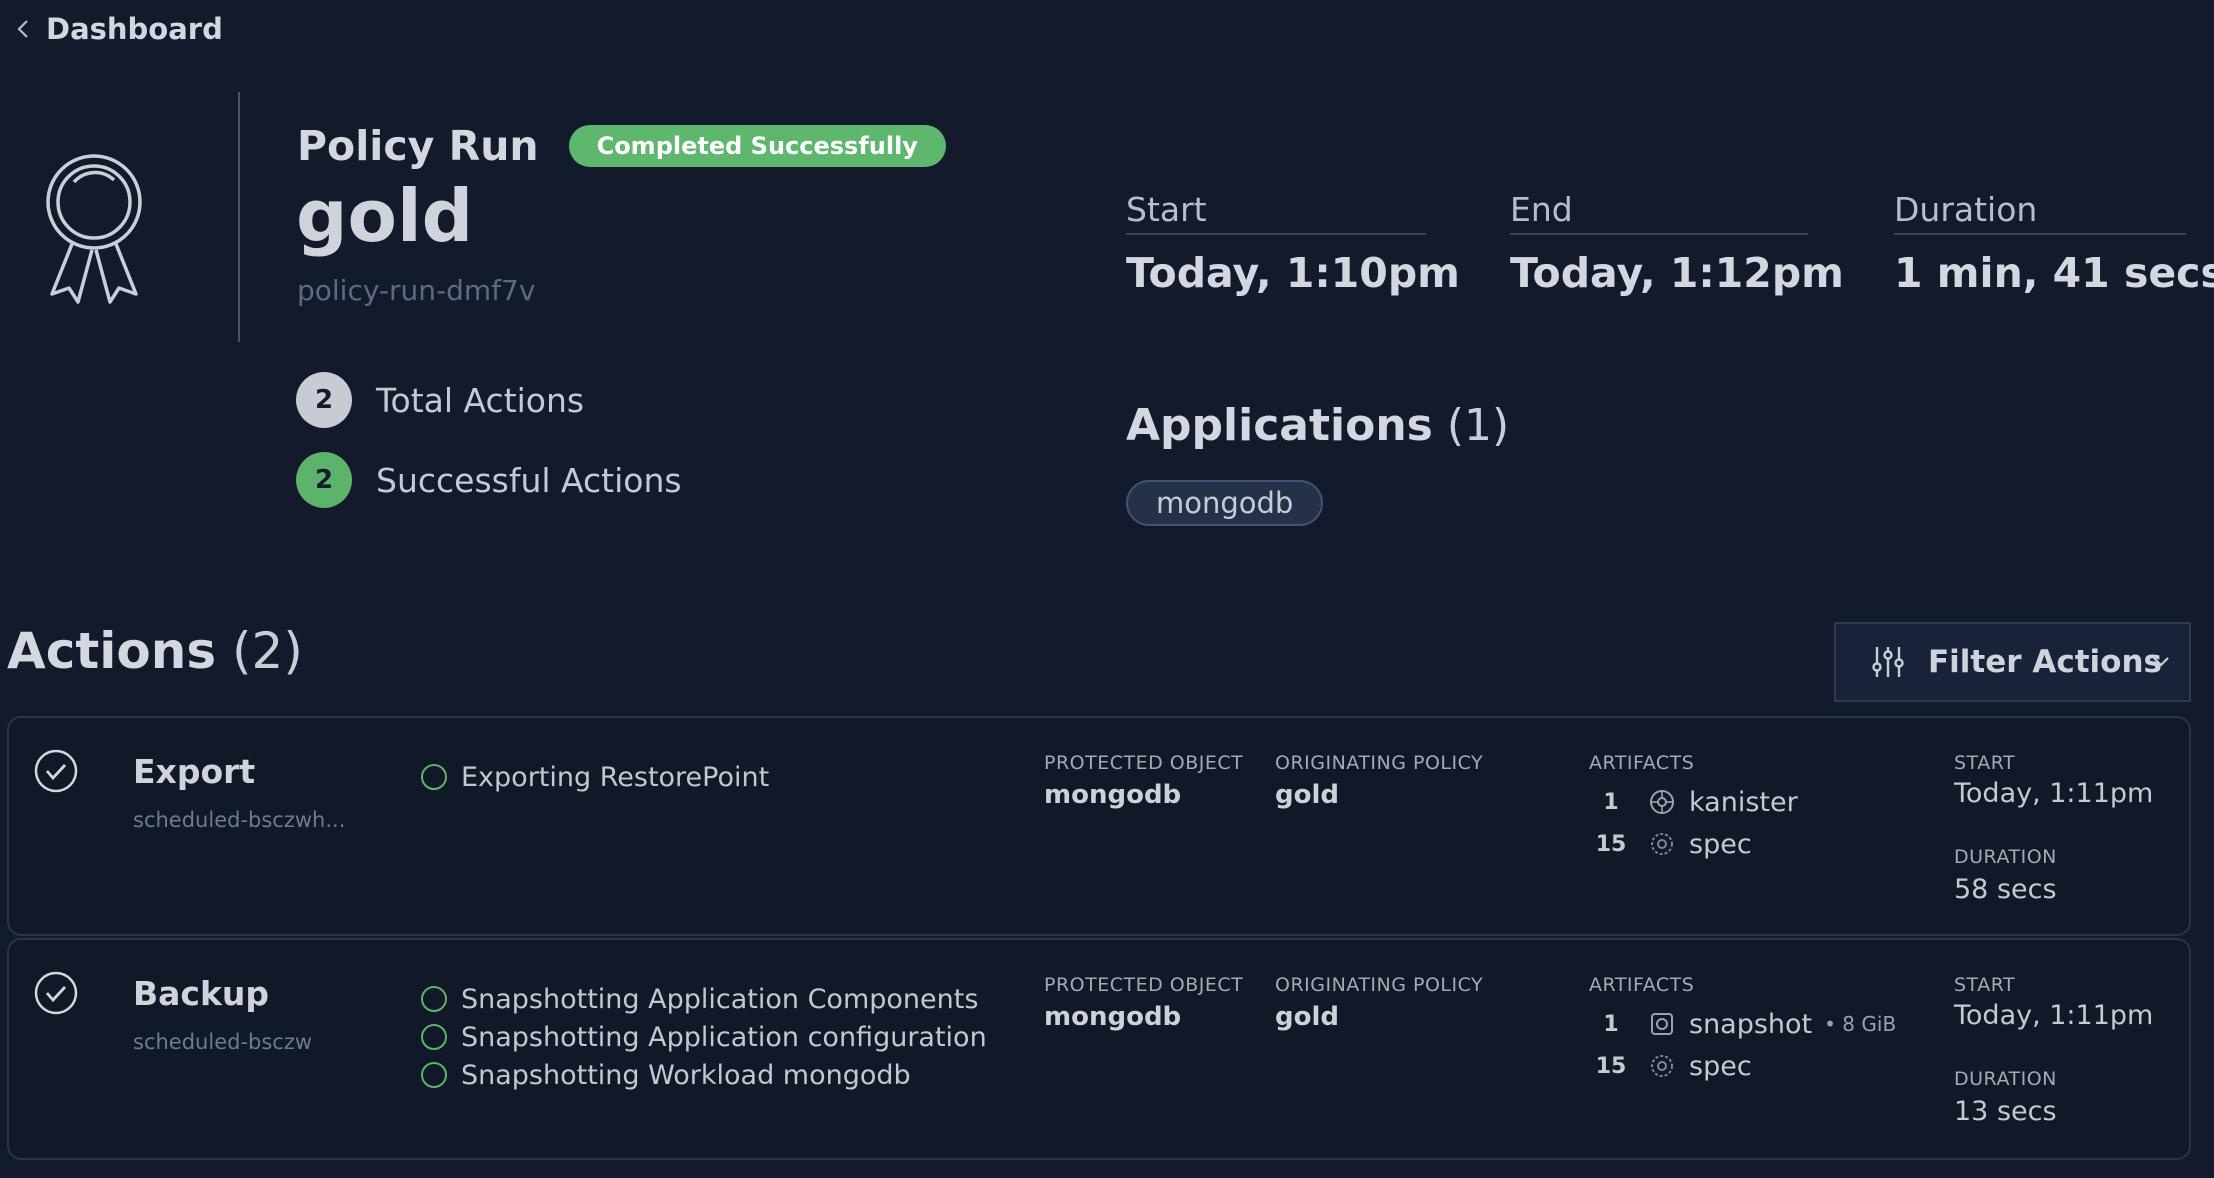  What do you see at coordinates (267, 651) in the screenshot?
I see `actions-count: (2)` at bounding box center [267, 651].